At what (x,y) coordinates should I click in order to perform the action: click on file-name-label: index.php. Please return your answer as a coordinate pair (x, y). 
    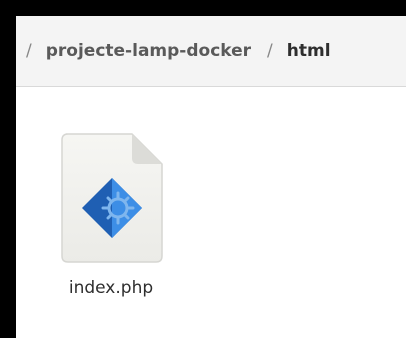
    Looking at the image, I should click on (111, 288).